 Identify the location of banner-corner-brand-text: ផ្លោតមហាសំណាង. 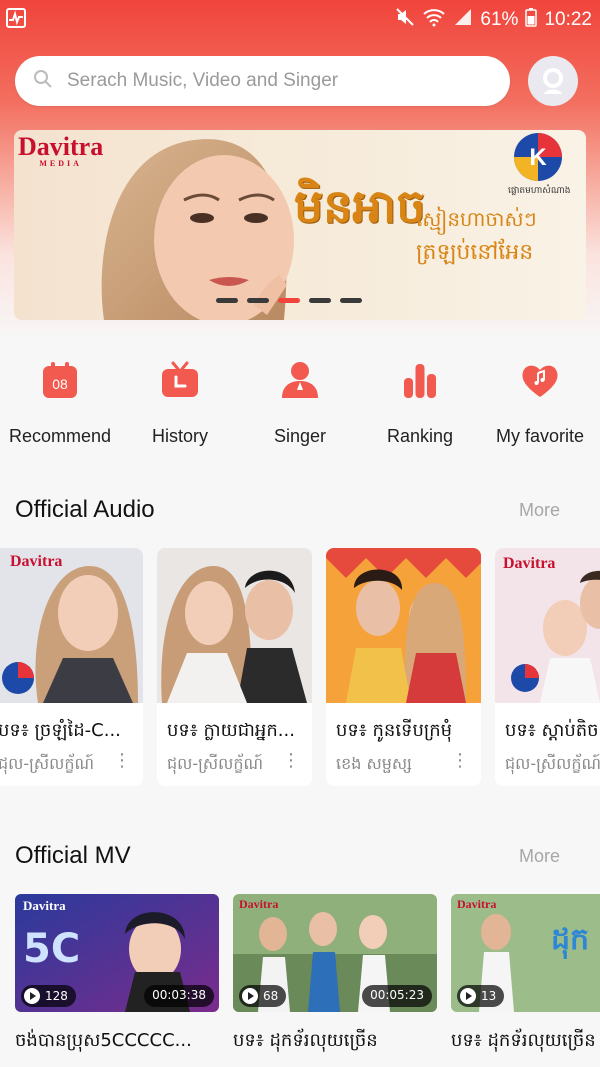
(539, 191).